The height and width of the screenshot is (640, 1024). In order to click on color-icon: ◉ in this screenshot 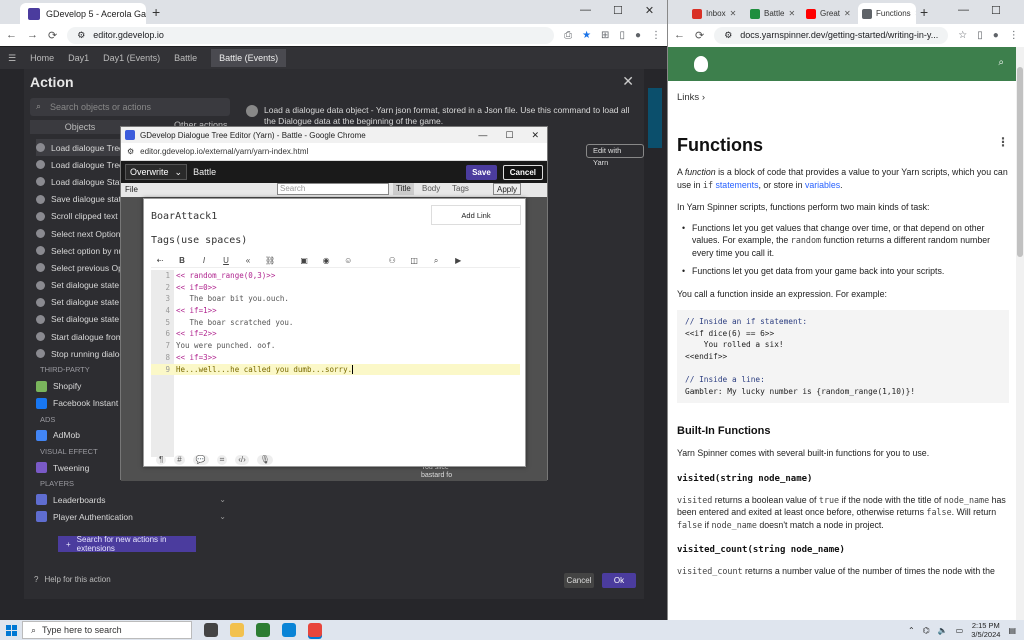, I will do `click(326, 260)`.